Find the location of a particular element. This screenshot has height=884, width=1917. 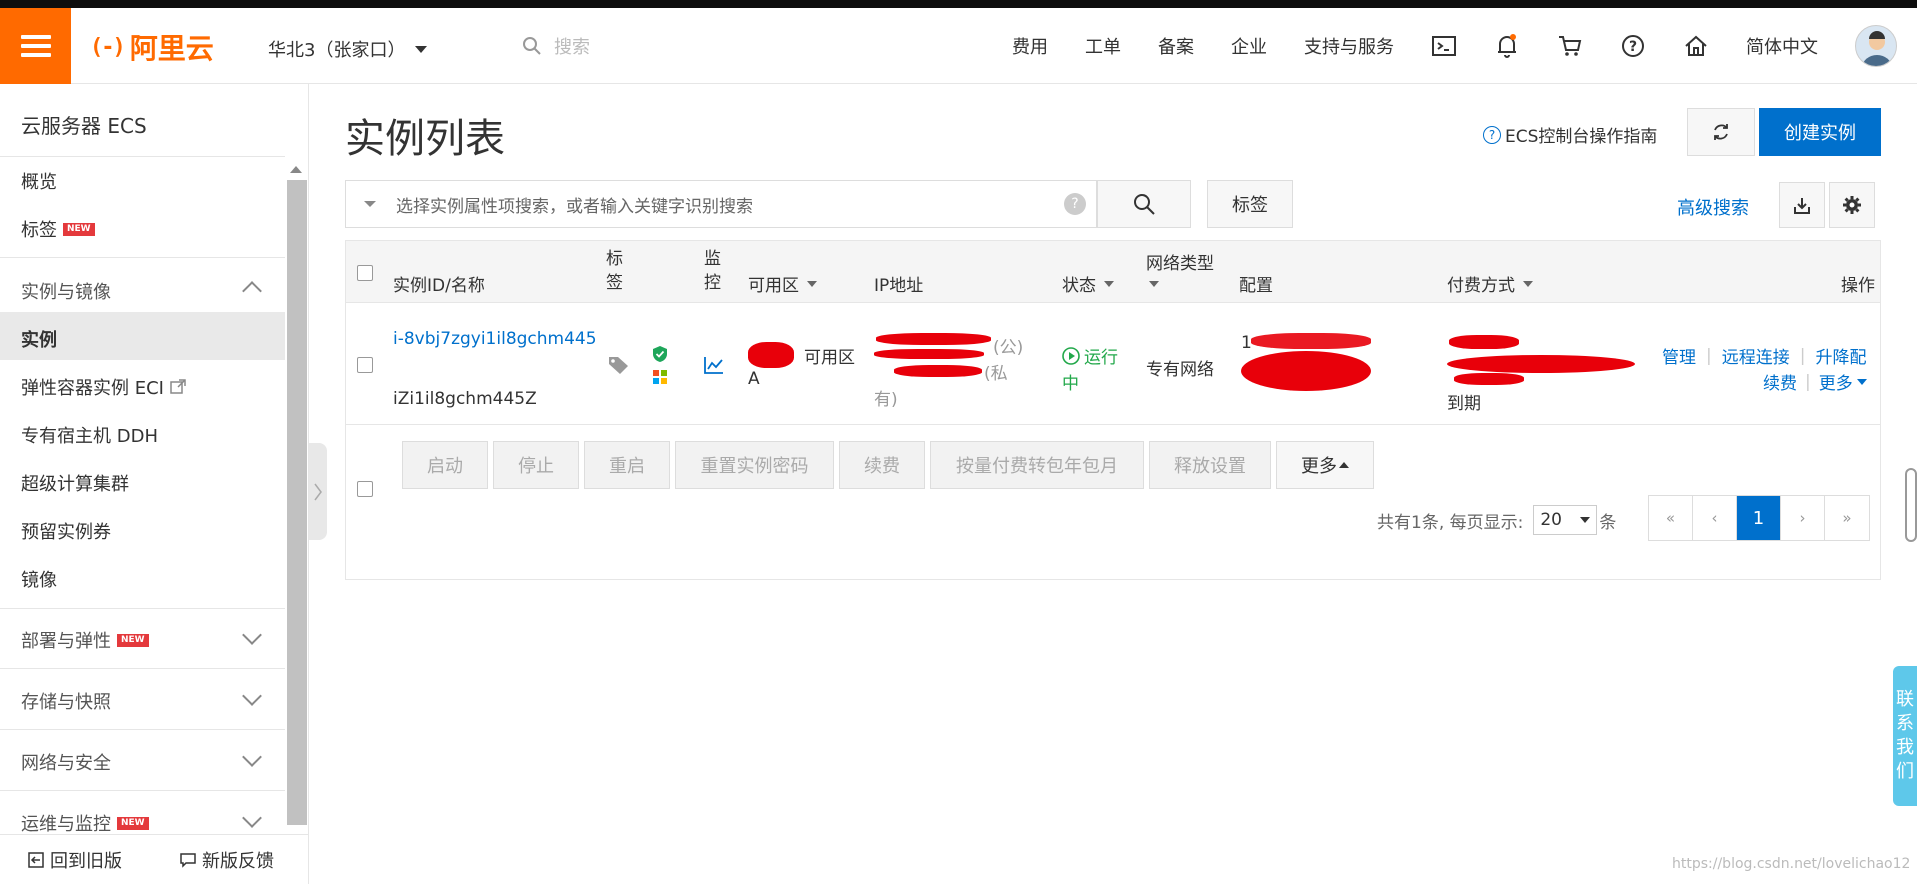

sidebar-group-network: 网络与安全 is located at coordinates (66, 762).